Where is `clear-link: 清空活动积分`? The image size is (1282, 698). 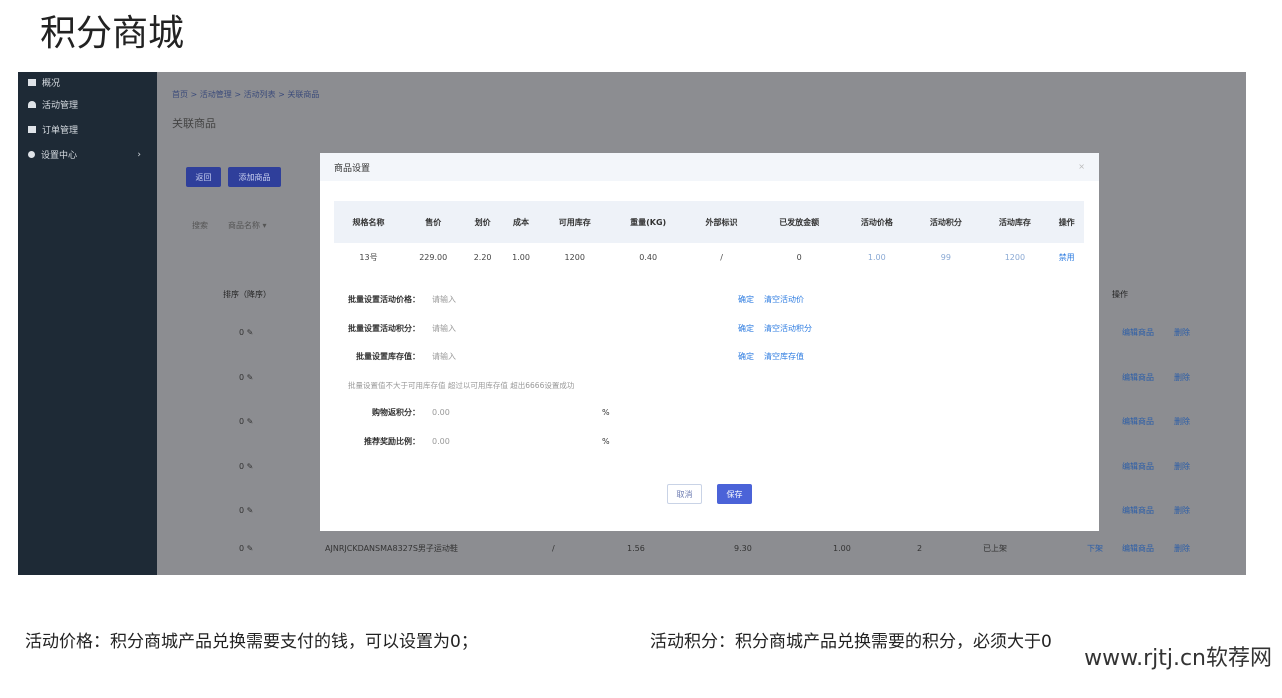 clear-link: 清空活动积分 is located at coordinates (788, 328).